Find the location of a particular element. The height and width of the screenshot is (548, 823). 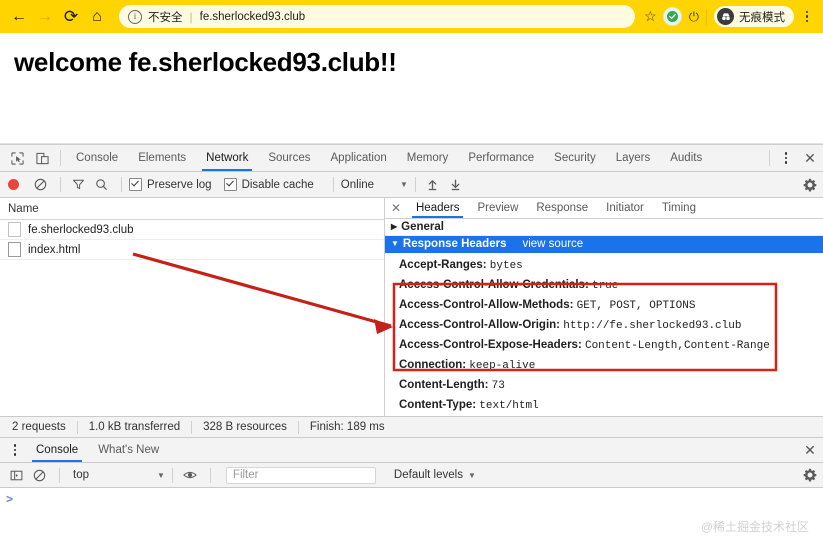

tab-network: Network is located at coordinates (227, 158).